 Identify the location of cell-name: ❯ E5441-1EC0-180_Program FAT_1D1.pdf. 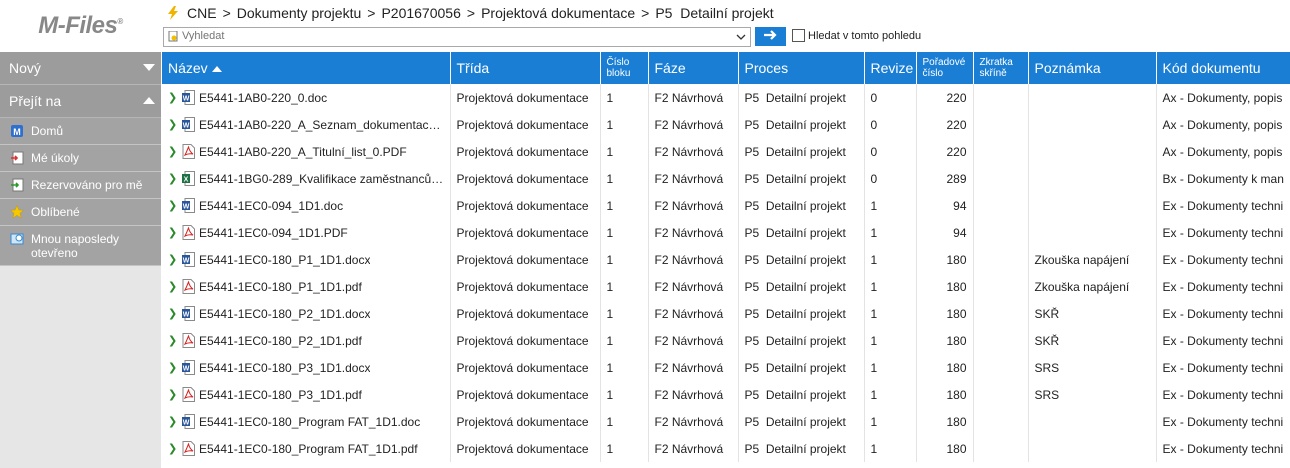
(306, 448).